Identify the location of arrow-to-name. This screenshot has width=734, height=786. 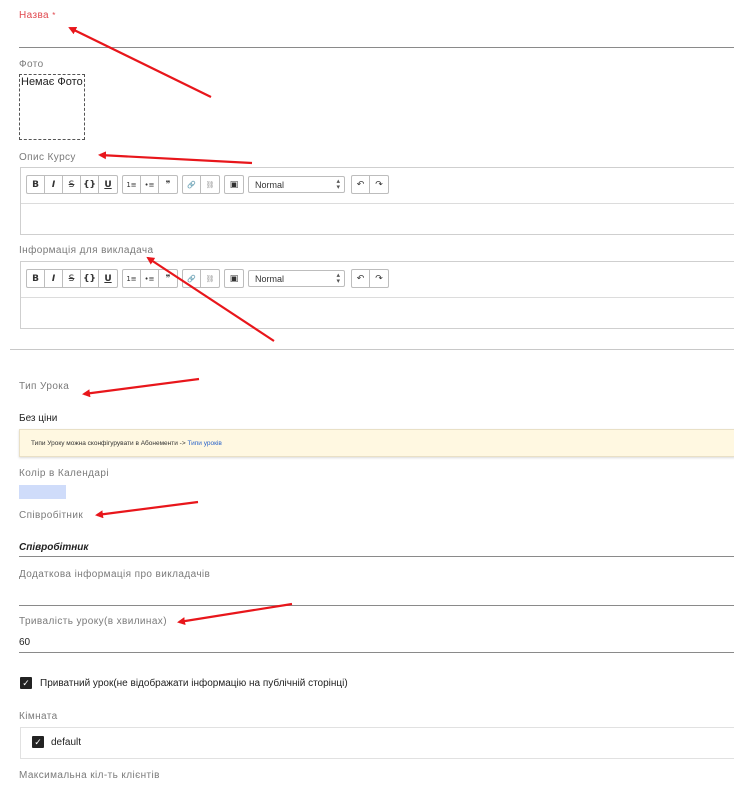
(140, 62).